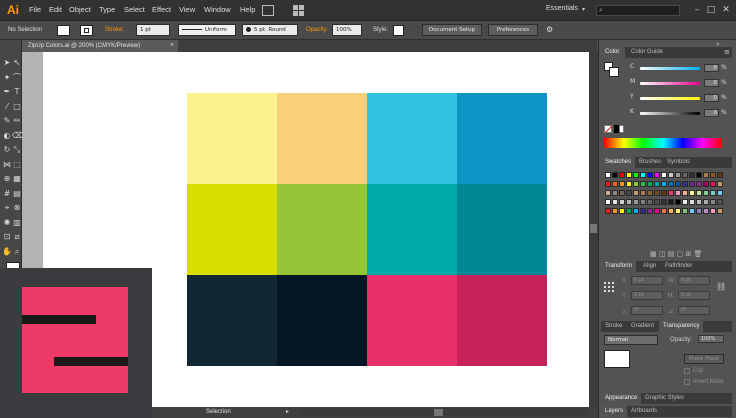 The width and height of the screenshot is (736, 418). What do you see at coordinates (17, 92) in the screenshot?
I see `type-tool-icon: T` at bounding box center [17, 92].